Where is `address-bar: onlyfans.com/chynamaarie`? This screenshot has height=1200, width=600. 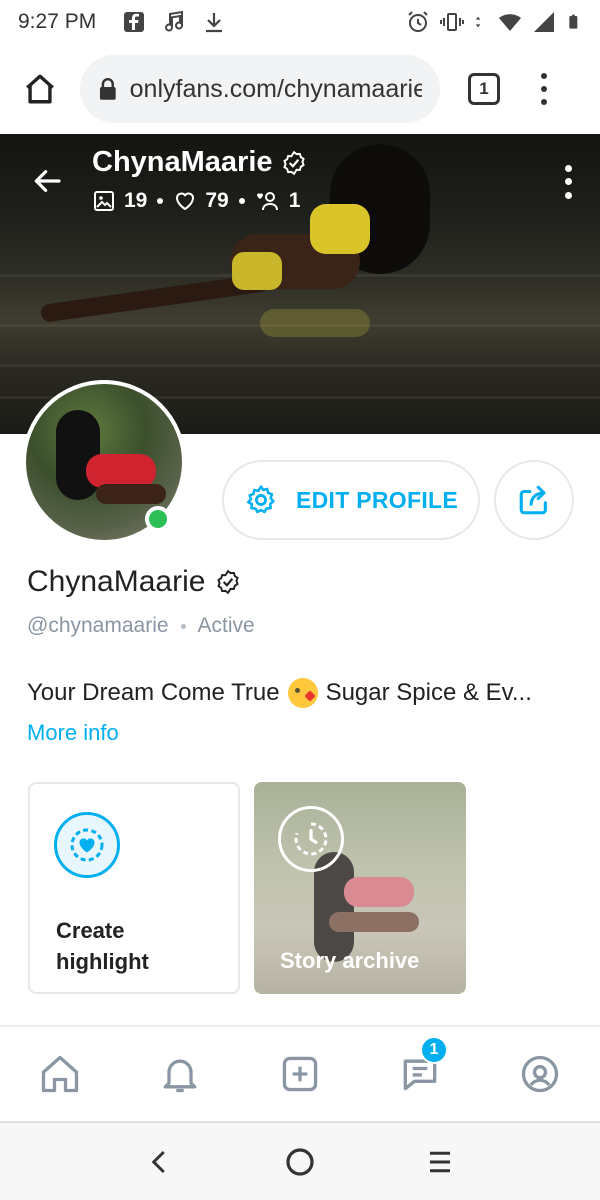
address-bar: onlyfans.com/chynamaarie is located at coordinates (260, 89).